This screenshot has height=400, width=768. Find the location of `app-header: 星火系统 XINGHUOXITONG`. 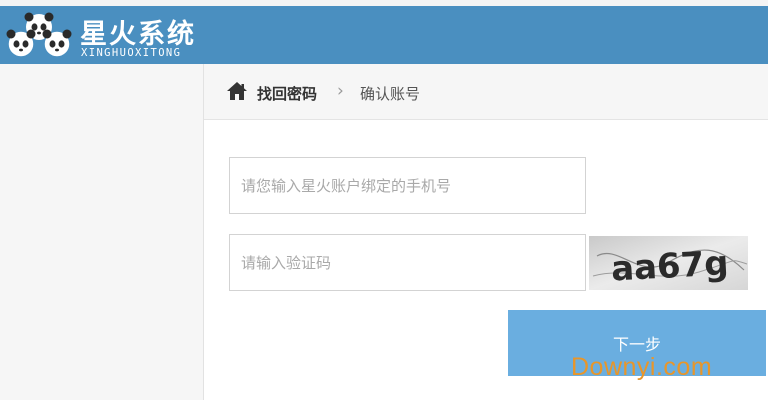

app-header: 星火系统 XINGHUOXITONG is located at coordinates (384, 35).